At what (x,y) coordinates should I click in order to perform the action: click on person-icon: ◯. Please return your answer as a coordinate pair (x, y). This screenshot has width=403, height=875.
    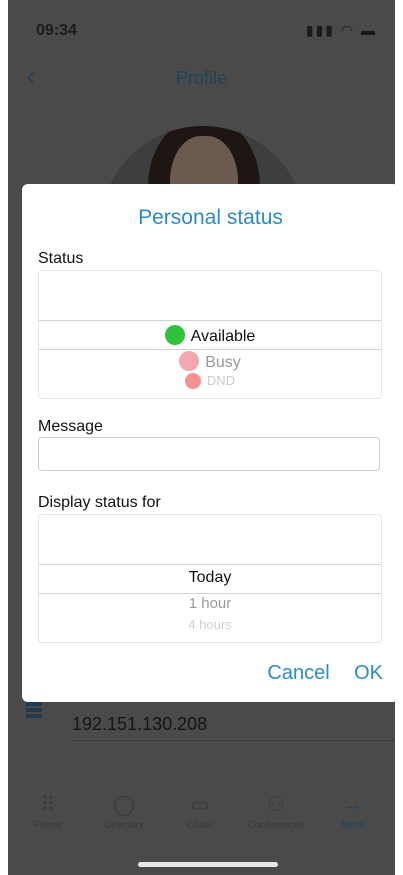
    Looking at the image, I should click on (124, 805).